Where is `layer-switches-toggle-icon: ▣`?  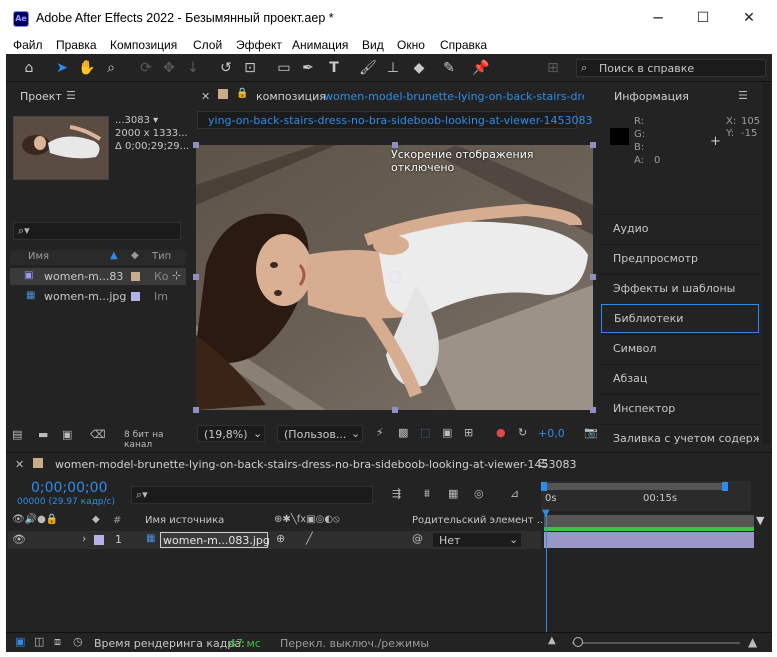 layer-switches-toggle-icon: ▣ is located at coordinates (20, 641).